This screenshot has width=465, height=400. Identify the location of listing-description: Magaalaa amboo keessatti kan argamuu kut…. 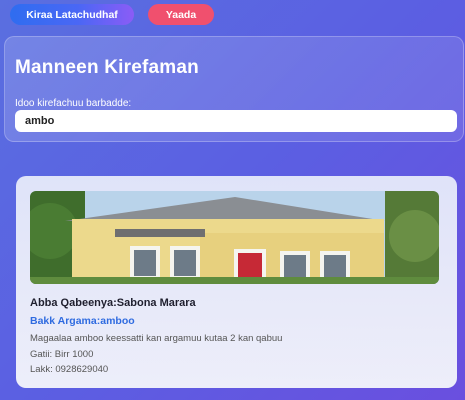
(156, 338).